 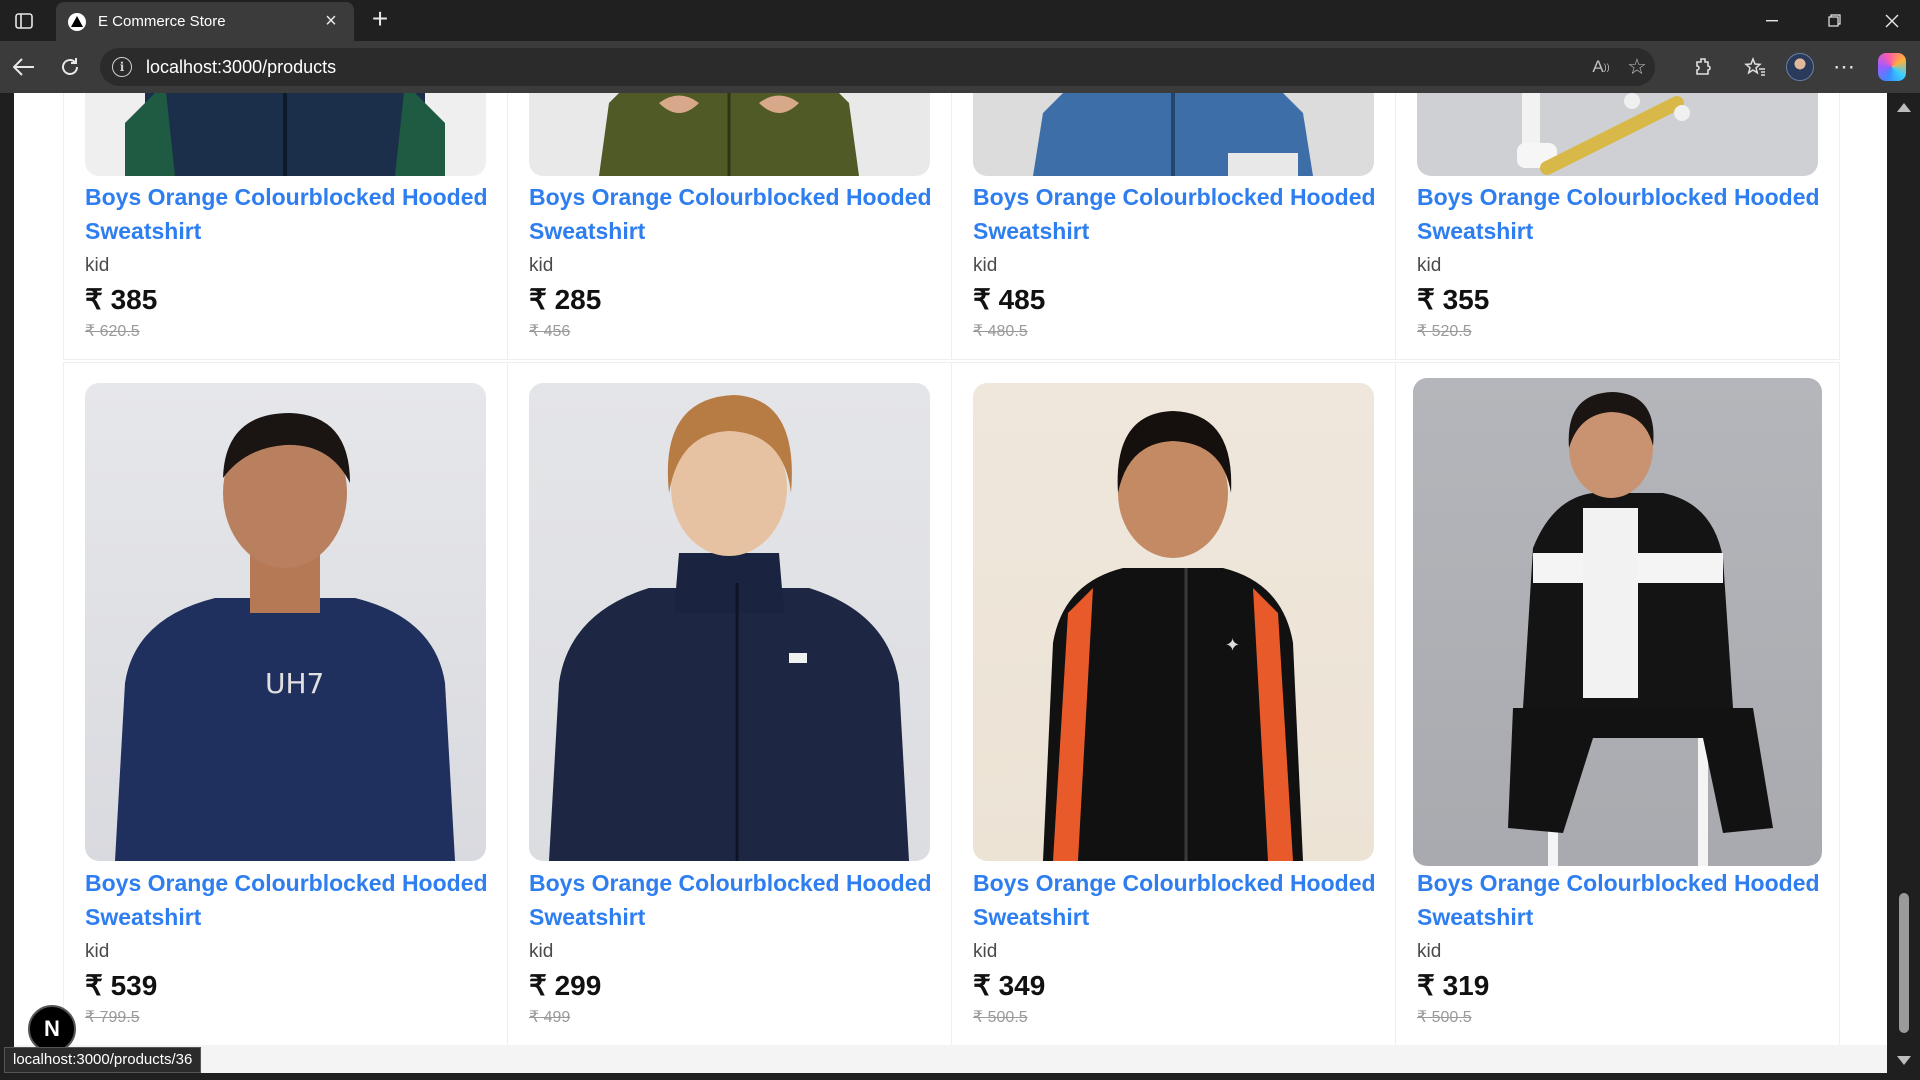 What do you see at coordinates (112, 1017) in the screenshot?
I see `product-original-price: ₹ 799.5` at bounding box center [112, 1017].